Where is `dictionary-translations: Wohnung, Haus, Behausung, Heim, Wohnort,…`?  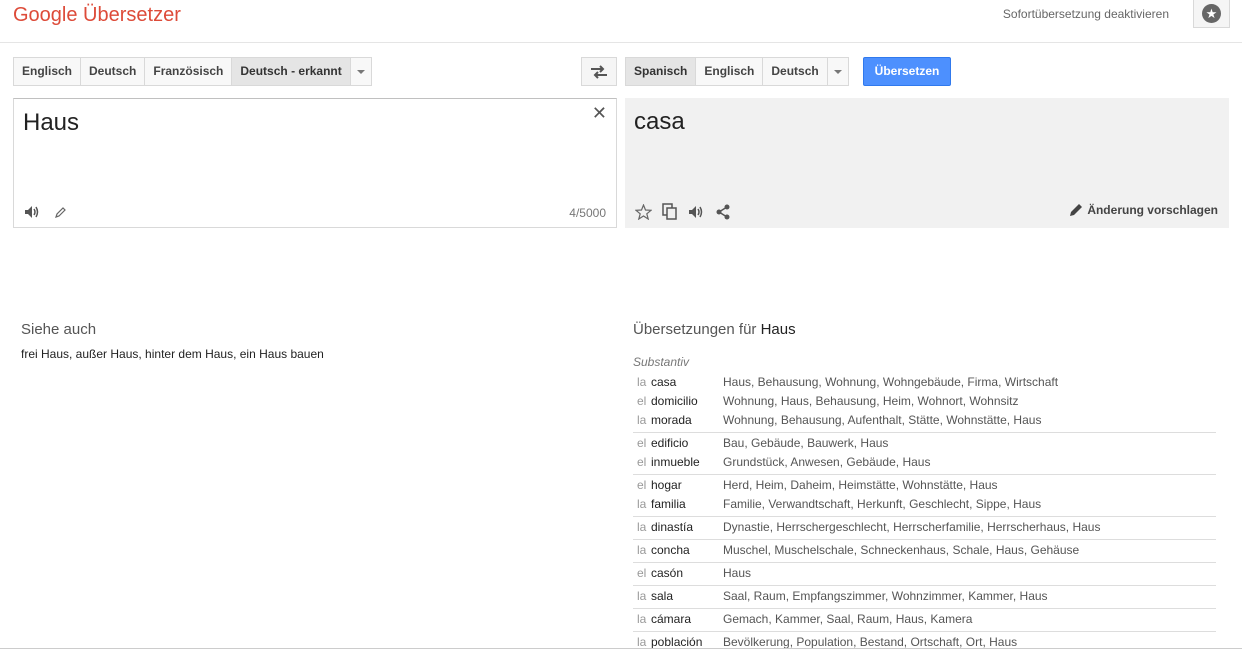 dictionary-translations: Wohnung, Haus, Behausung, Heim, Wohnort,… is located at coordinates (871, 401).